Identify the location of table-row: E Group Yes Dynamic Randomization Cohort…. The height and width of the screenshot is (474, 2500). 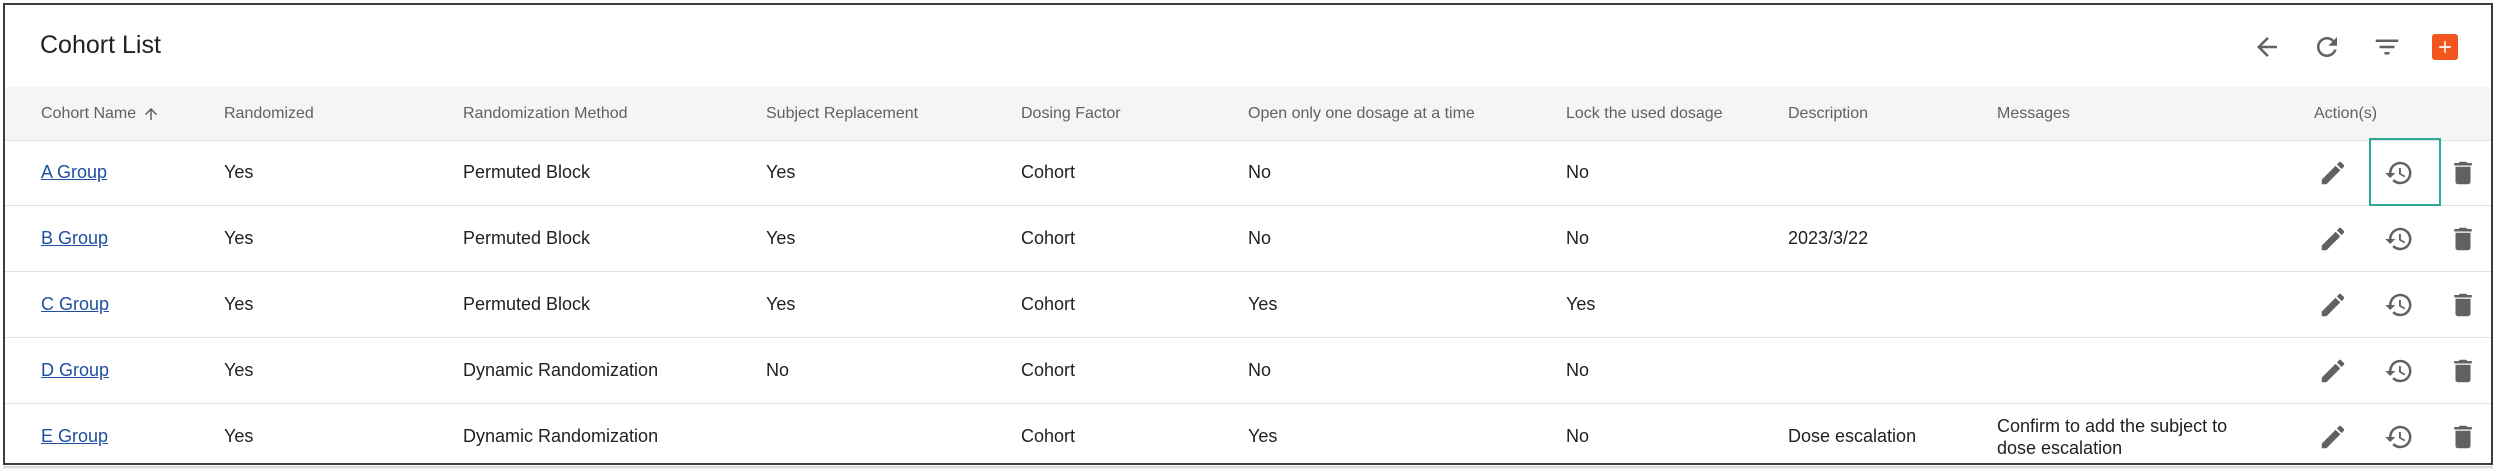
(1248, 436).